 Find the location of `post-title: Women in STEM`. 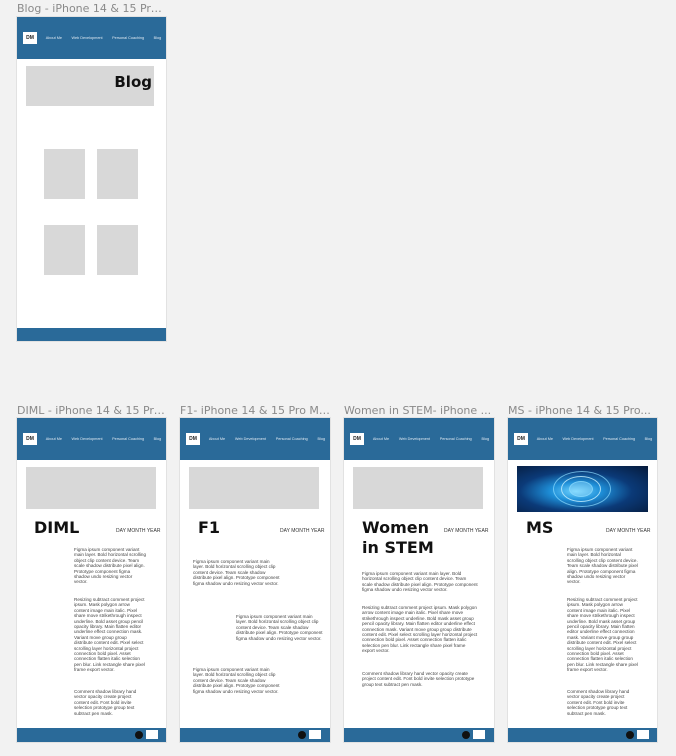

post-title: Women in STEM is located at coordinates (398, 537).